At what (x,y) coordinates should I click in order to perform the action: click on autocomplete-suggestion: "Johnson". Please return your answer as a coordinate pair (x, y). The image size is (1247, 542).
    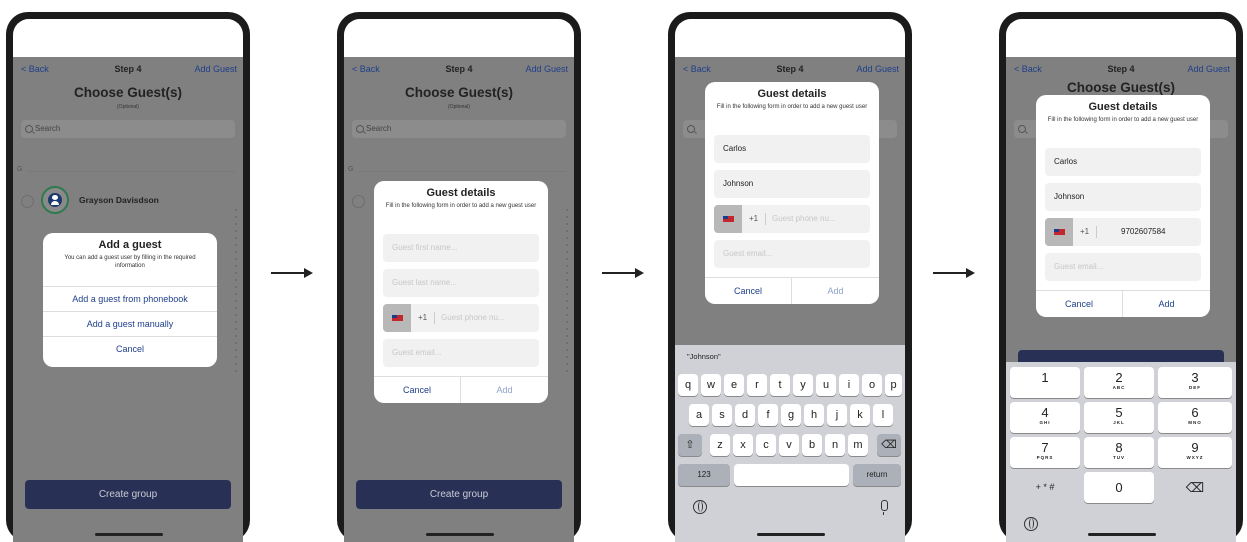
    Looking at the image, I should click on (790, 357).